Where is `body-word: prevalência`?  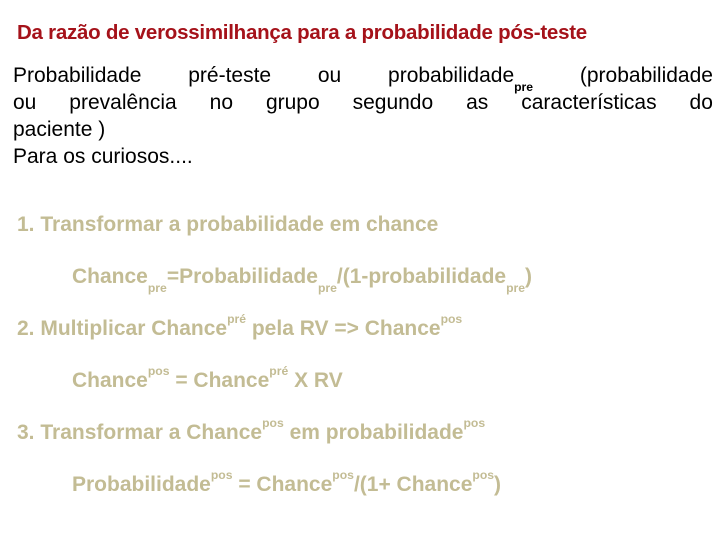 body-word: prevalência is located at coordinates (123, 102).